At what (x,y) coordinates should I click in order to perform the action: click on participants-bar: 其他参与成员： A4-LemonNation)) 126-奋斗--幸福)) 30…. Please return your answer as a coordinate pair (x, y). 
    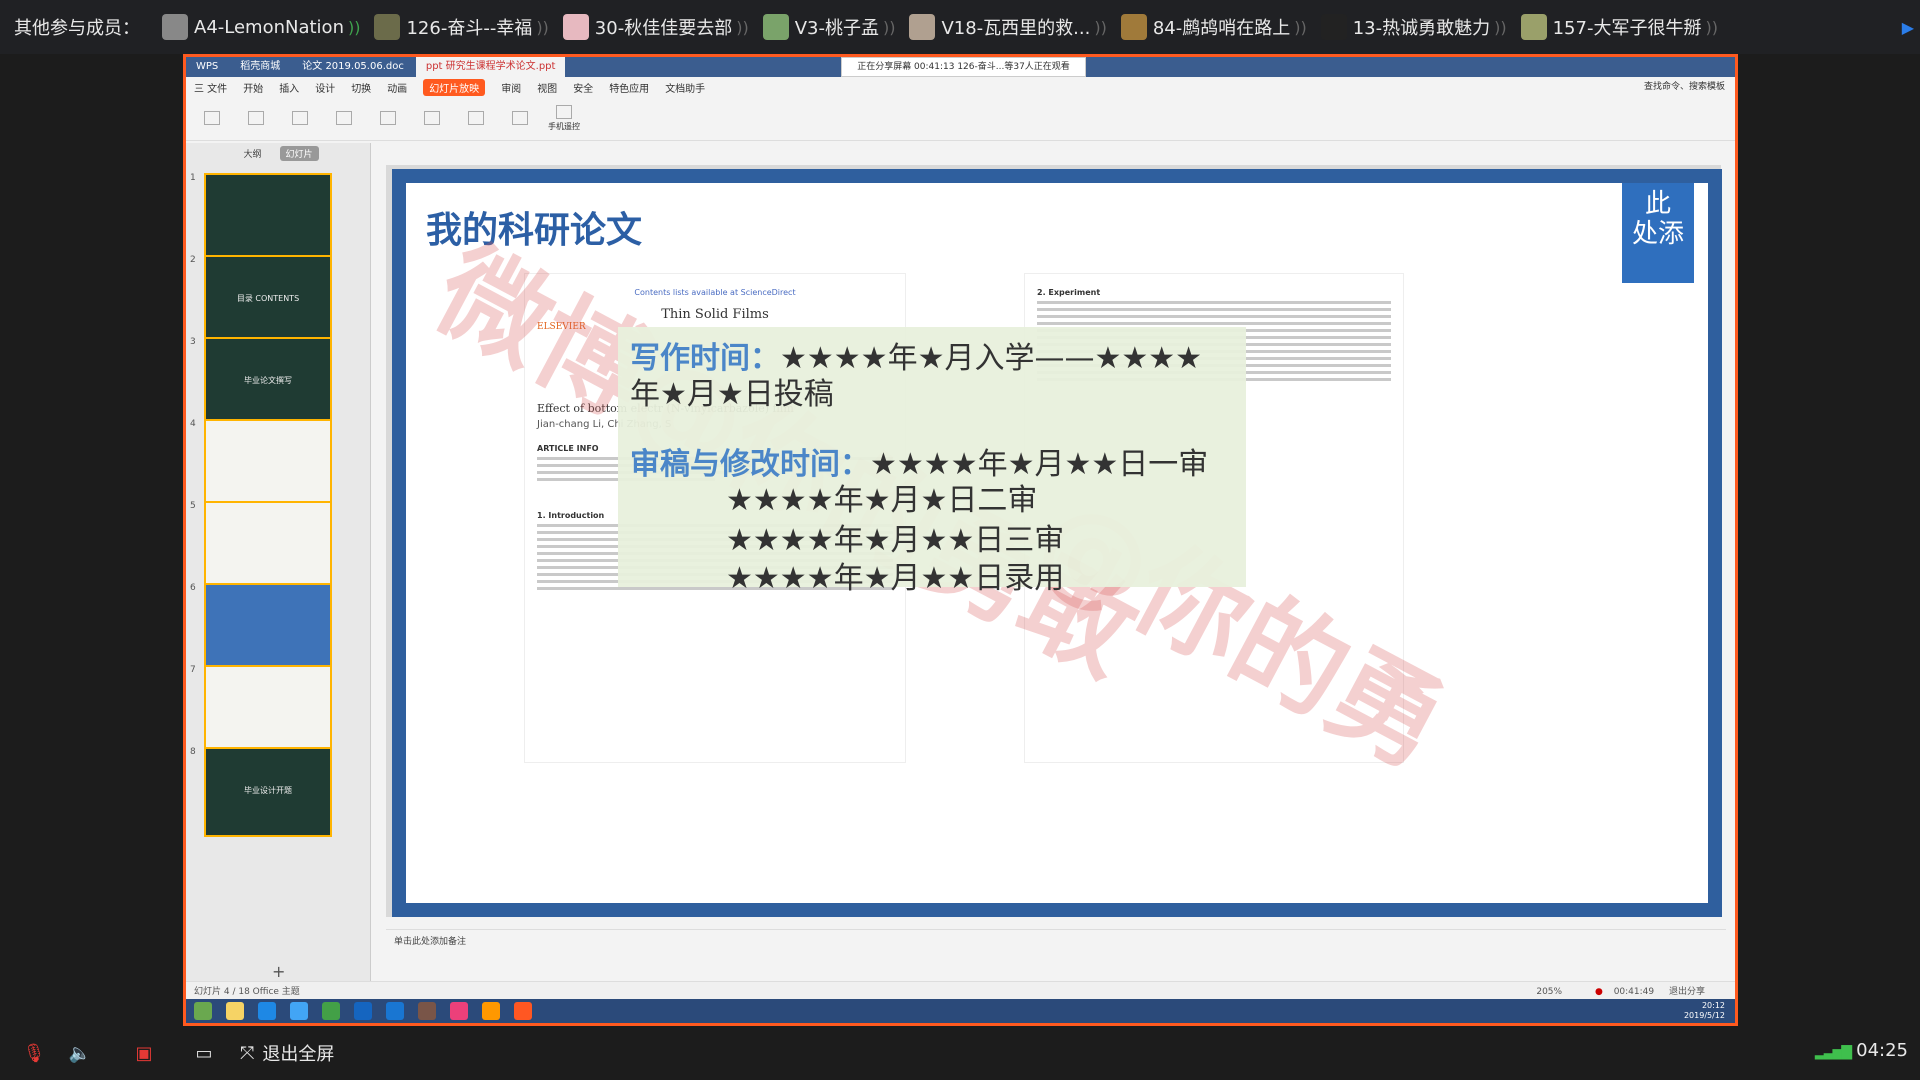
    Looking at the image, I should click on (960, 27).